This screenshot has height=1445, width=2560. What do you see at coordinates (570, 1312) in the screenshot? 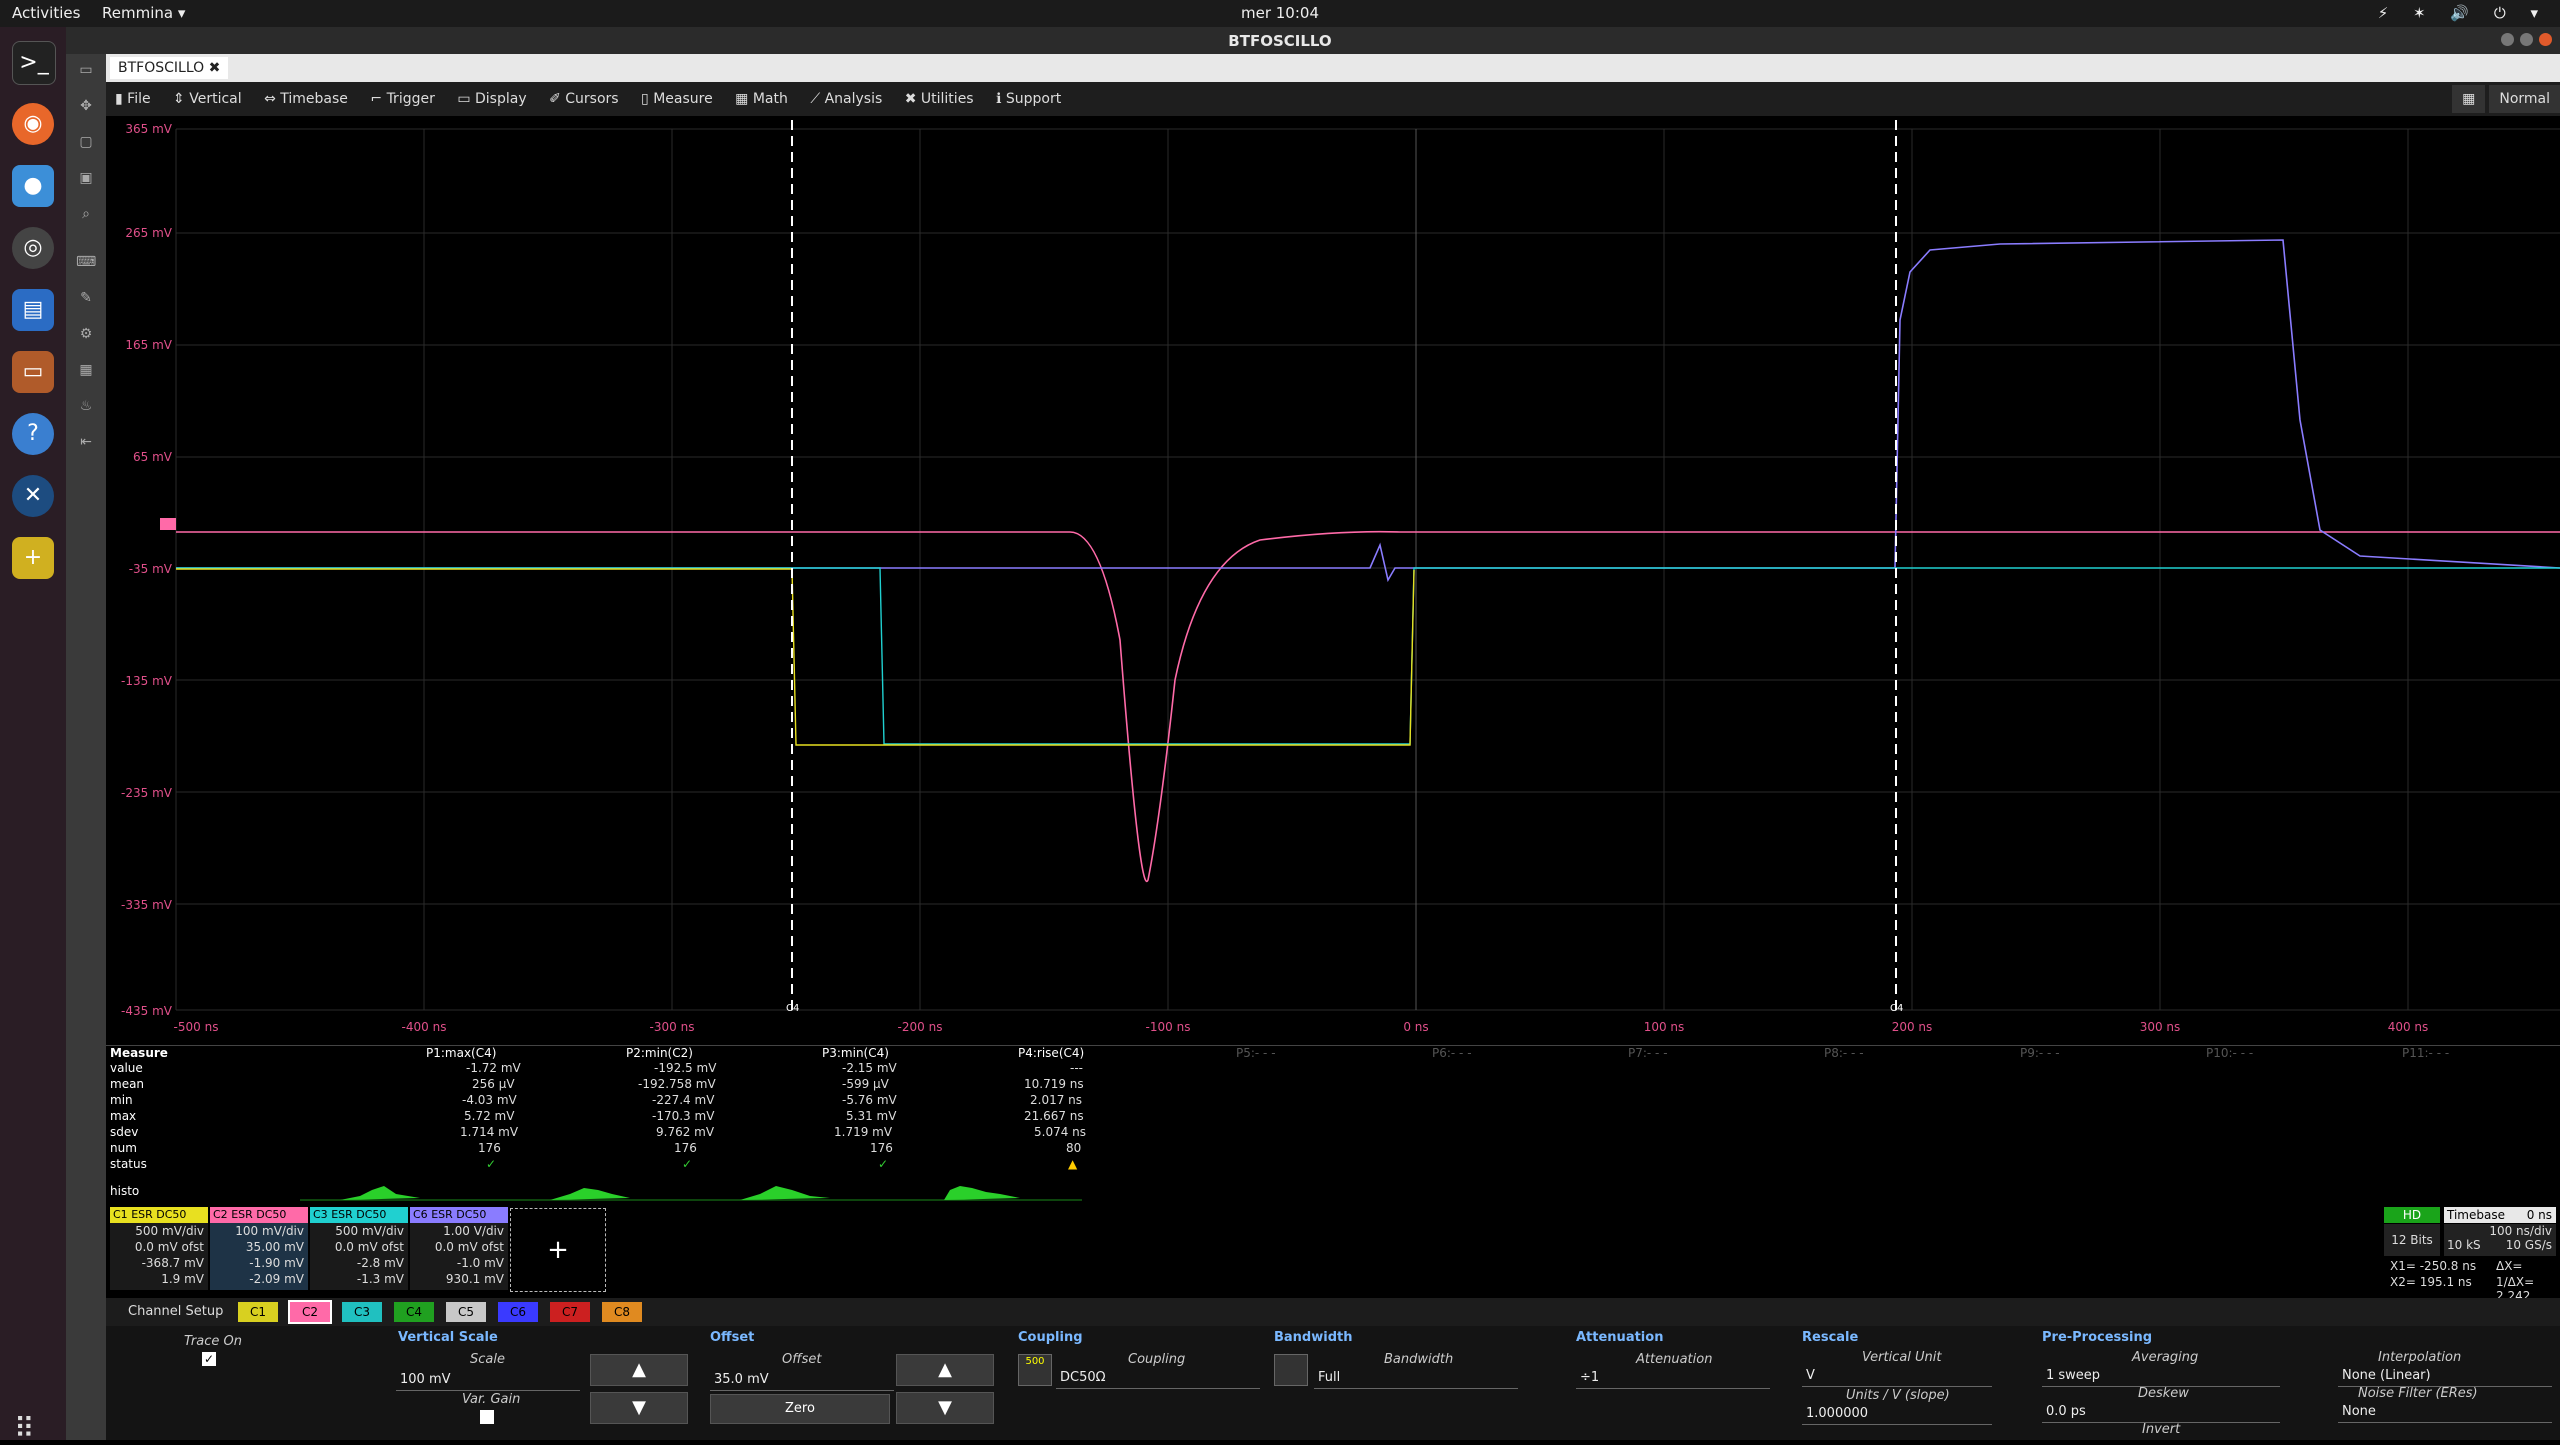
I see `chip-c7: C7` at bounding box center [570, 1312].